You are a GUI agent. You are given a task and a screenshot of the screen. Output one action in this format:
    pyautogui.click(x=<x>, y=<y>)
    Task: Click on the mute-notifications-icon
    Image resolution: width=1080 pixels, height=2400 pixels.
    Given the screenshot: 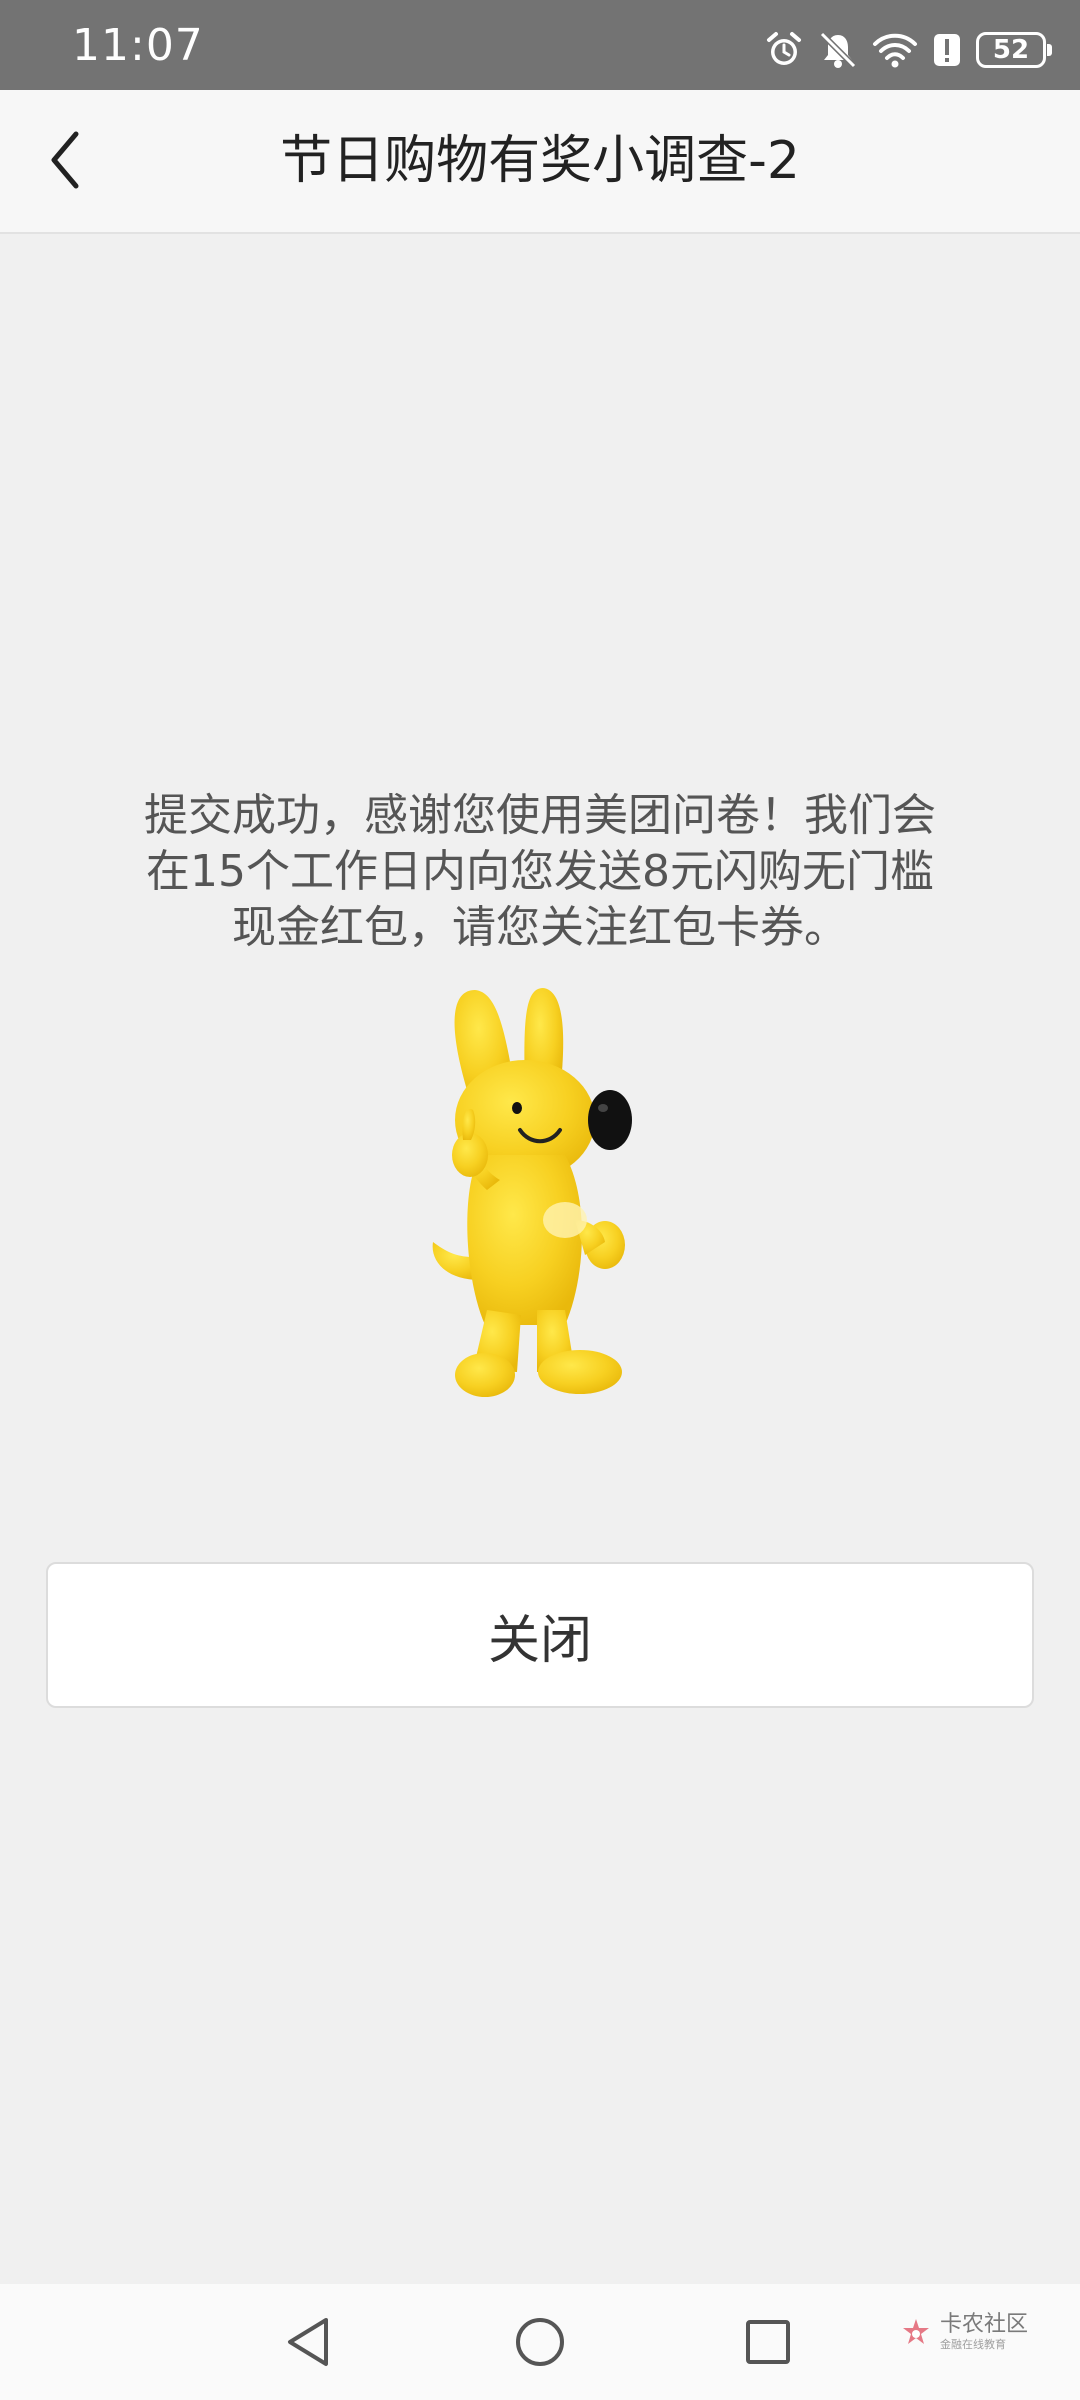 What is the action you would take?
    pyautogui.click(x=838, y=50)
    